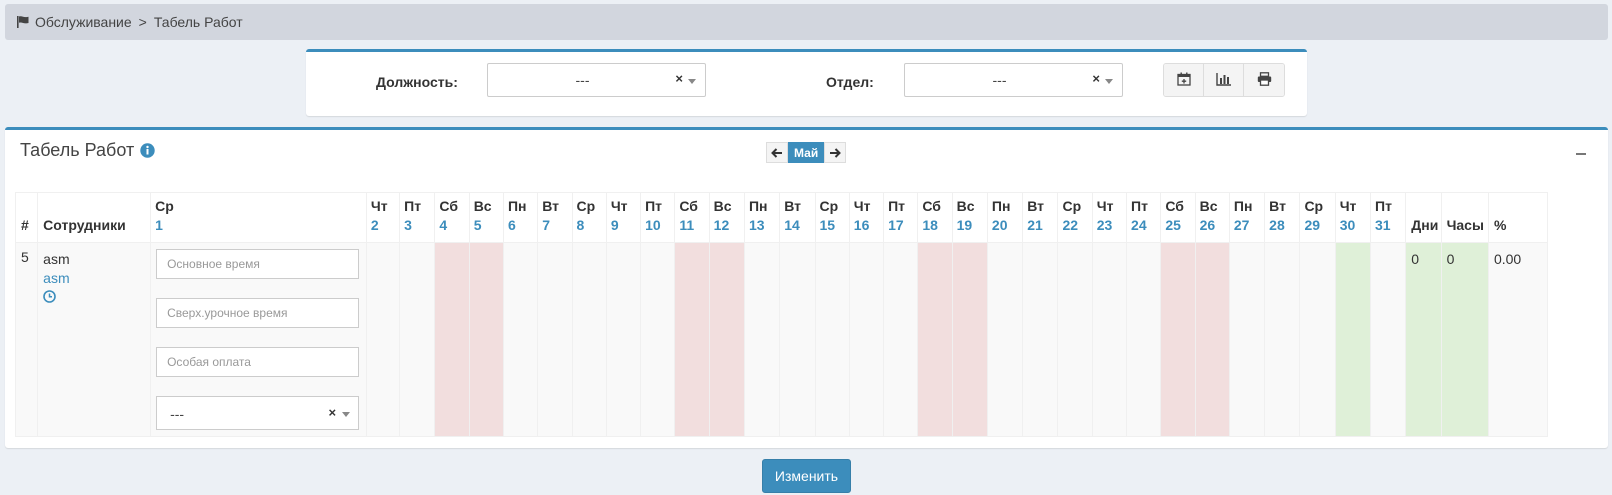 The image size is (1612, 495). Describe the element at coordinates (94, 278) in the screenshot. I see `employee-link: asm` at that location.